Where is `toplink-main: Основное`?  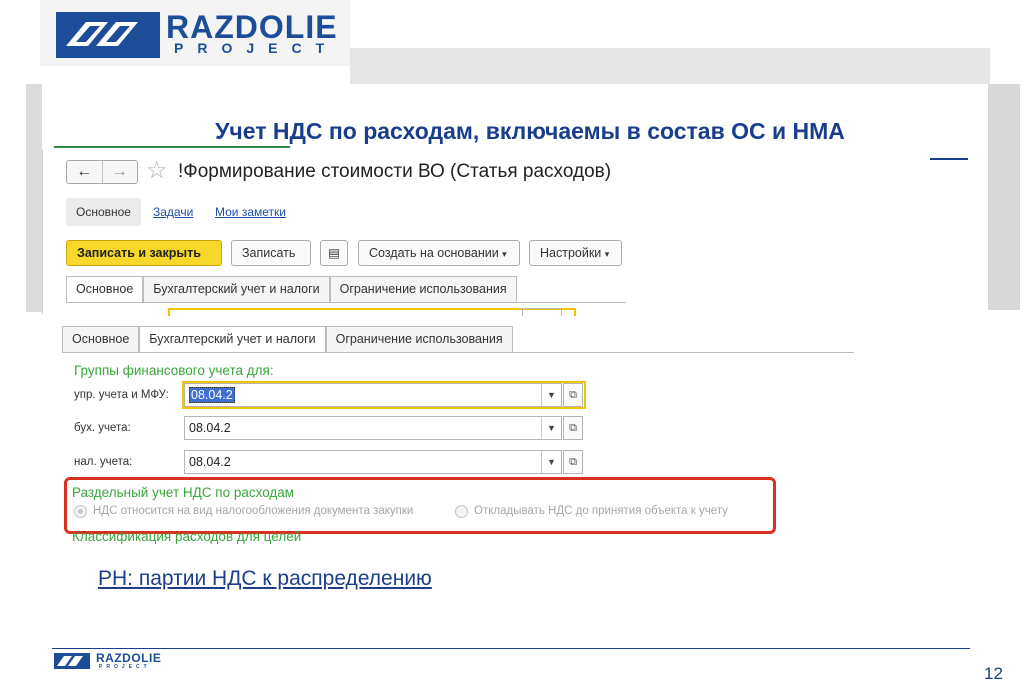 toplink-main: Основное is located at coordinates (103, 212).